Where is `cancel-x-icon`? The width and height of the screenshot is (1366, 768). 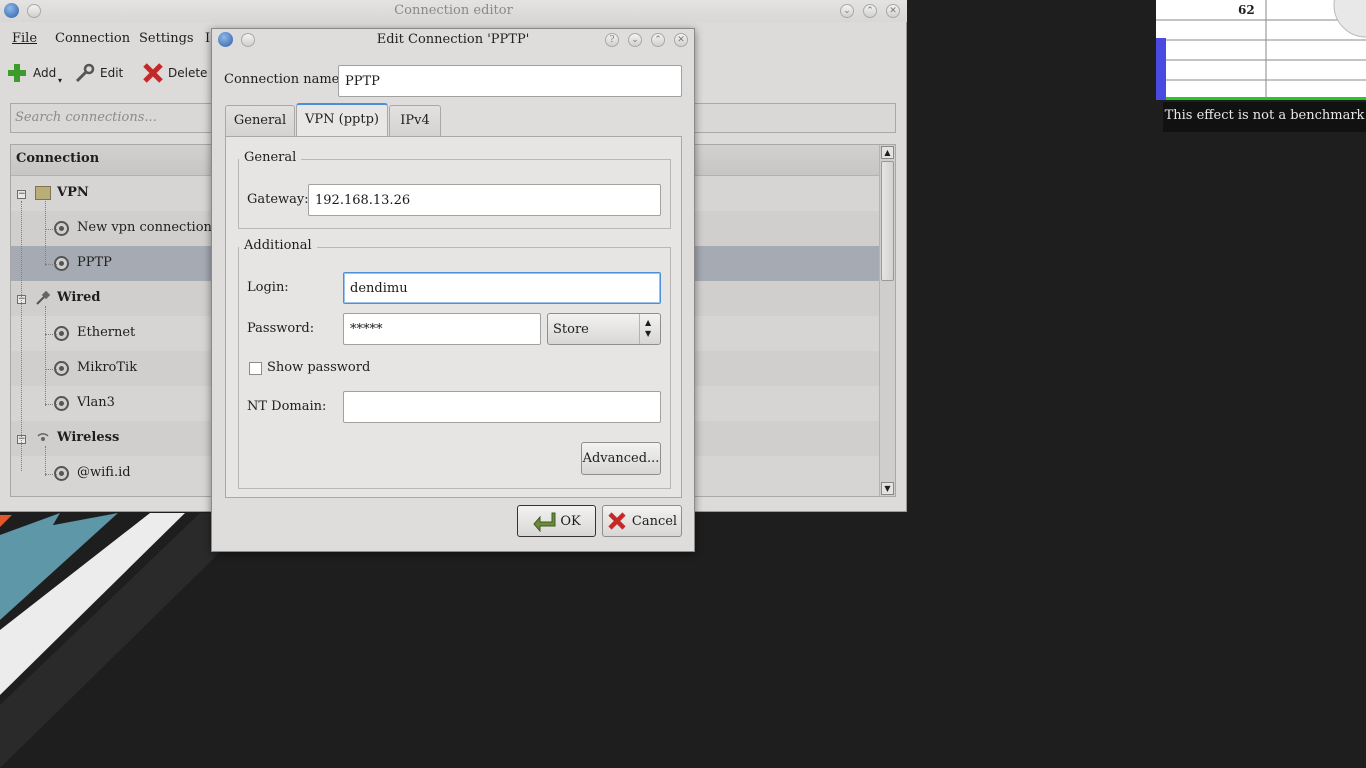 cancel-x-icon is located at coordinates (617, 521).